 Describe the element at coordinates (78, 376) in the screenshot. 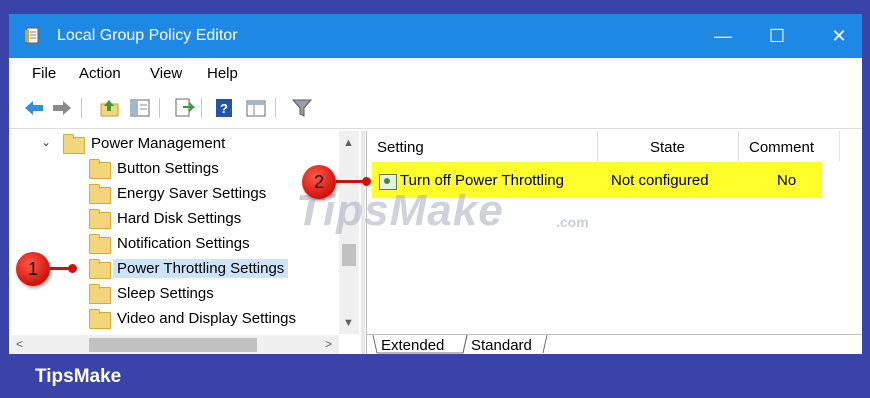

I see `footer-brand: TipsMake` at that location.